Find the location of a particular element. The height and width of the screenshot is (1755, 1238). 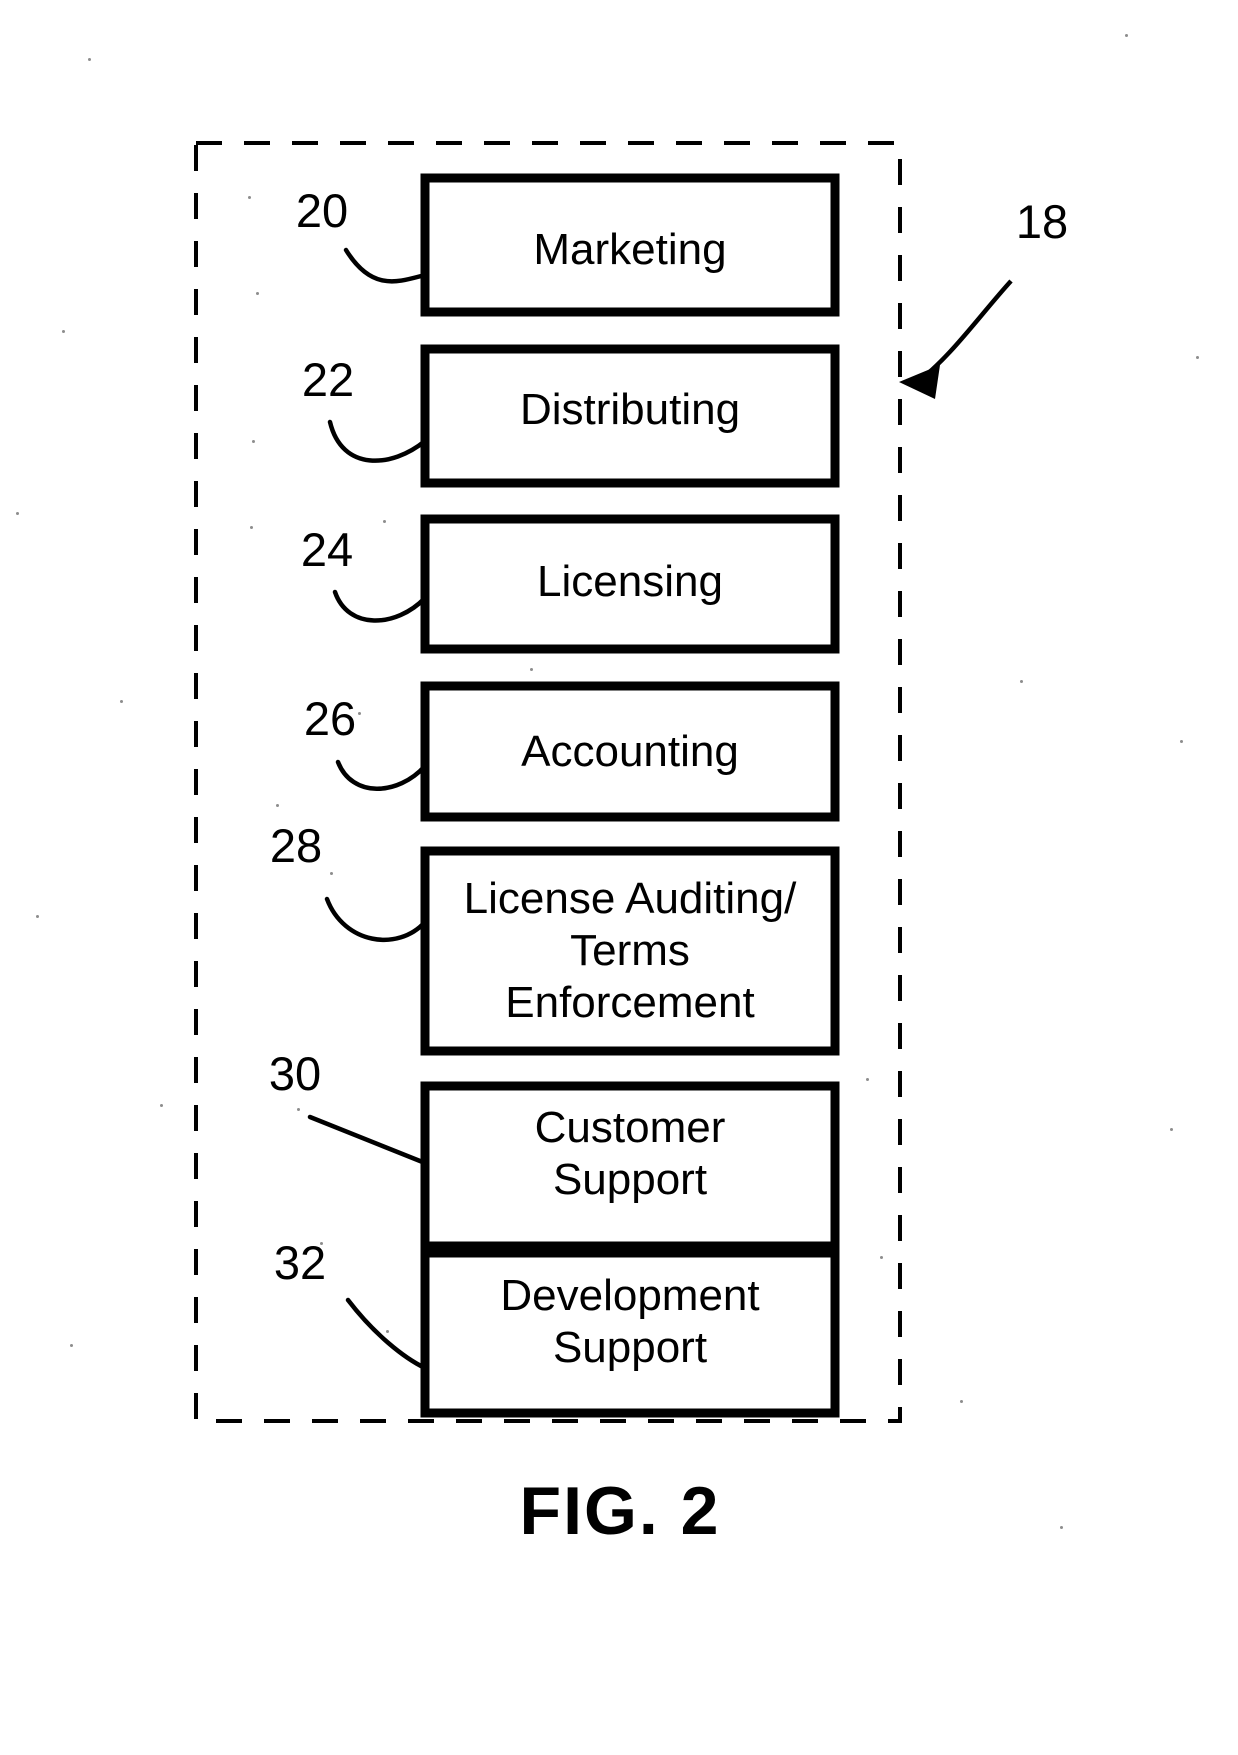

node-group-26: Accounting 26 is located at coordinates (572, 751).